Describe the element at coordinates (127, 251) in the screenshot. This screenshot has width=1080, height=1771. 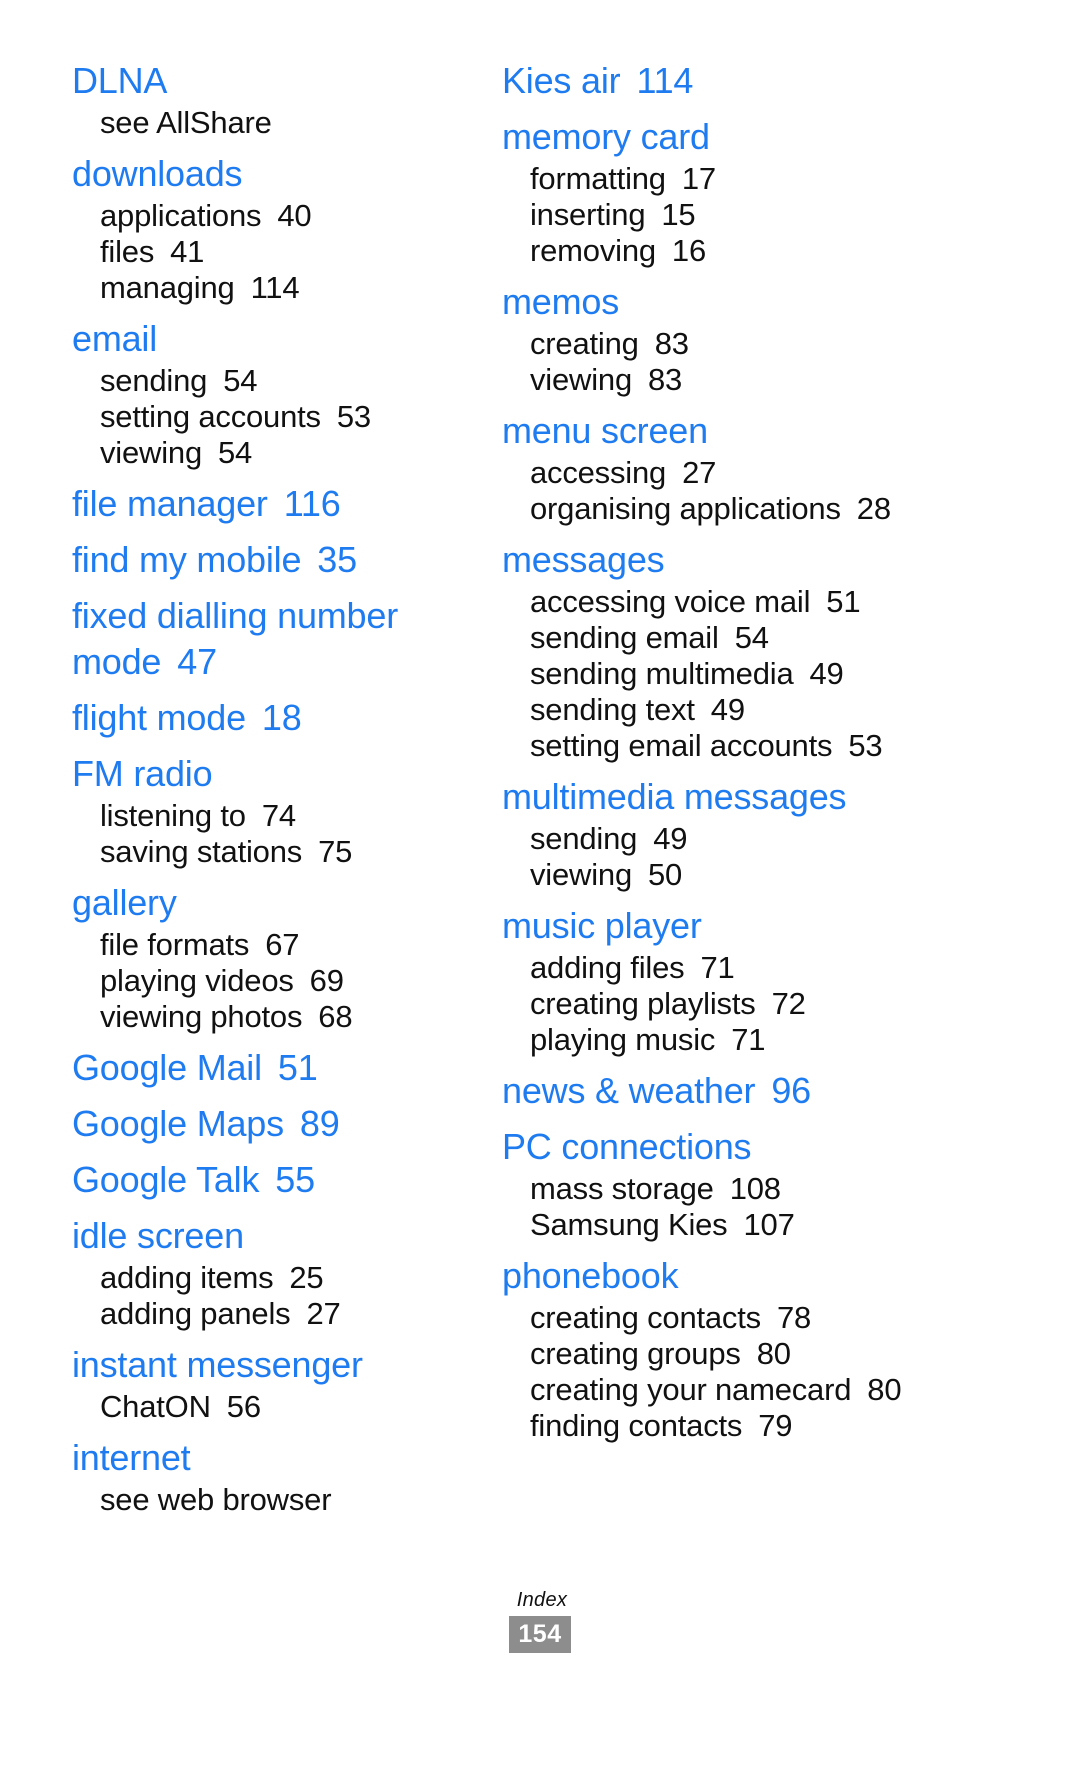
I see `index-subentry-term: files` at that location.